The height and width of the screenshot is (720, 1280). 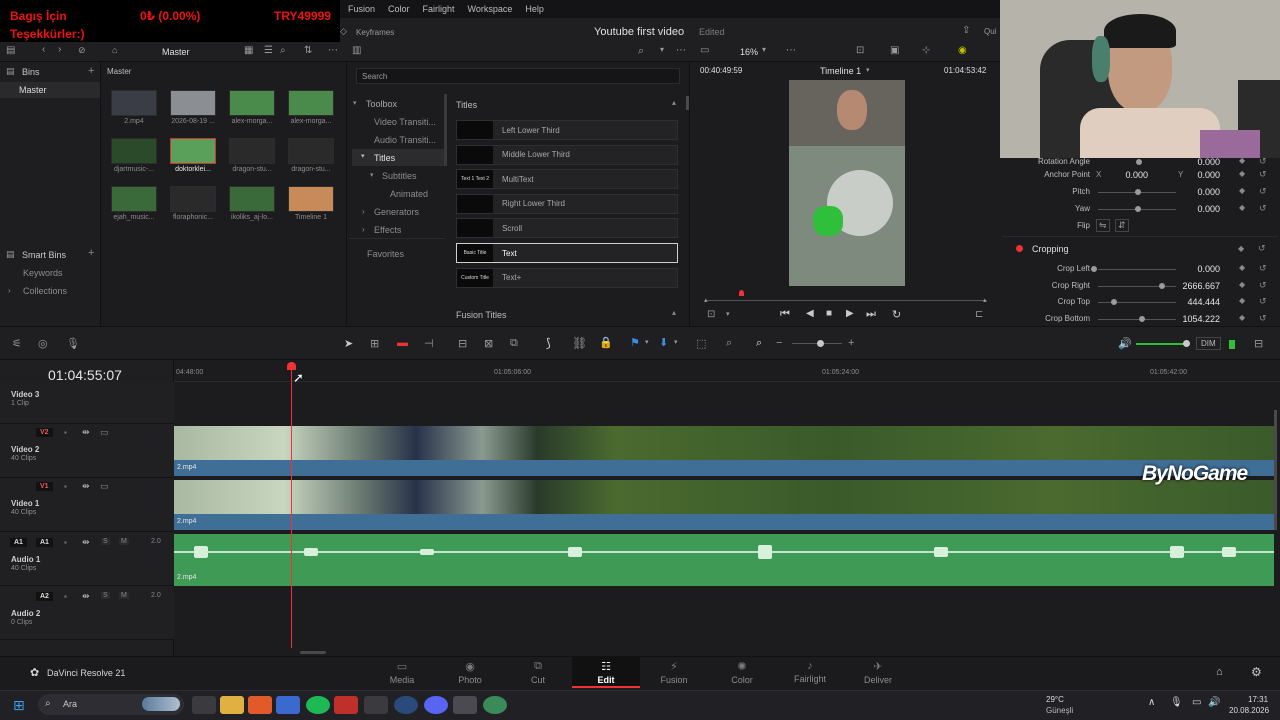 I want to click on subtitles-chevron-icon: ▾, so click(x=372, y=175).